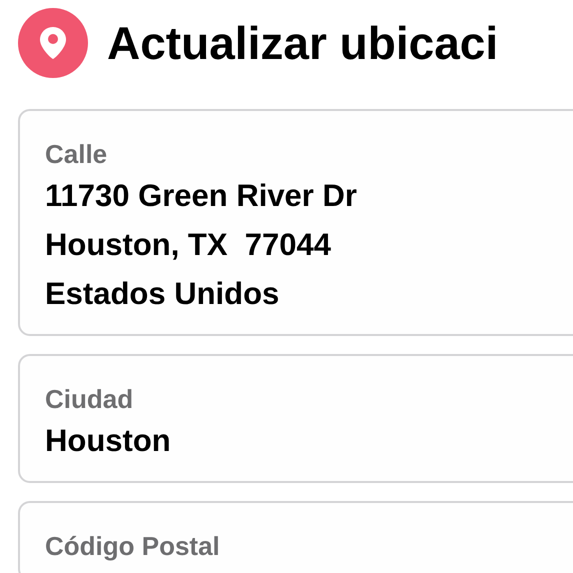 The width and height of the screenshot is (573, 573). Describe the element at coordinates (302, 43) in the screenshot. I see `page-title: Actualizar ubicaci` at that location.